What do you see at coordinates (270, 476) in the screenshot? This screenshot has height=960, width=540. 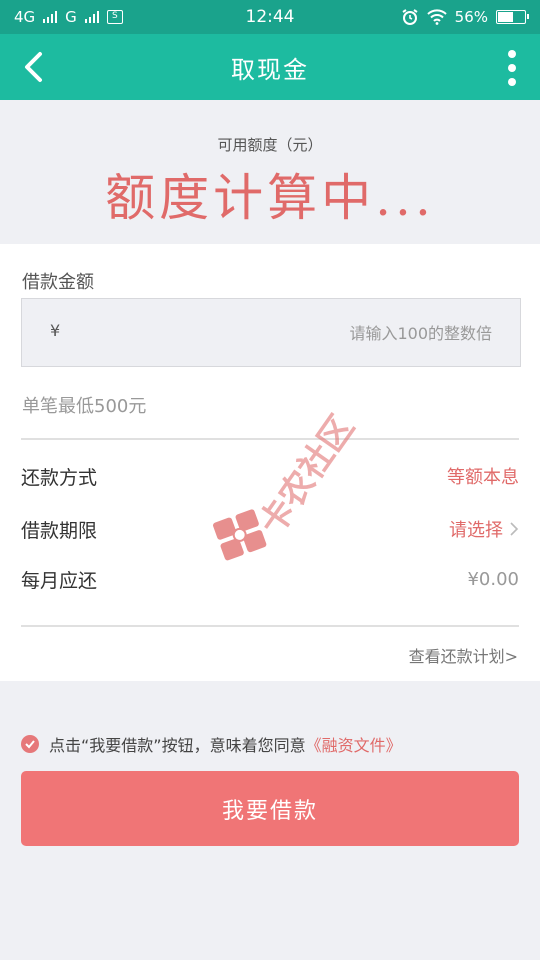 I see `repay-method-row: 还款方式 等额本息` at bounding box center [270, 476].